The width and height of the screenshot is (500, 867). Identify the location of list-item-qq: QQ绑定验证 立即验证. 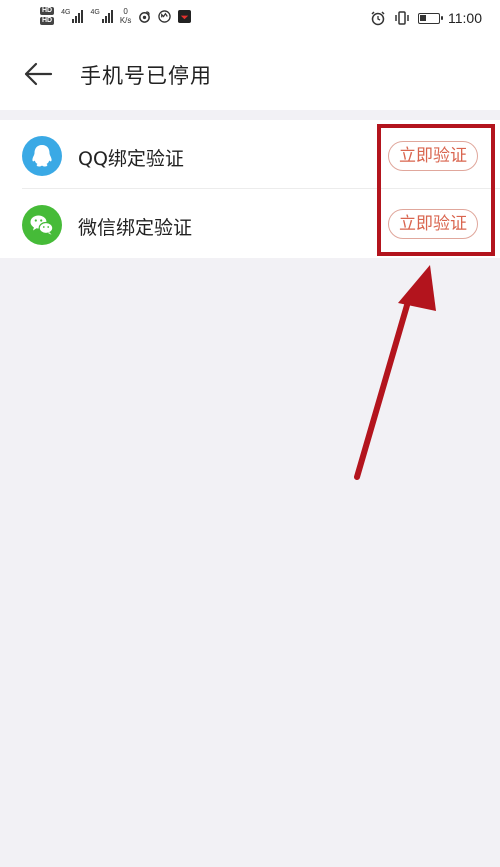
(250, 154).